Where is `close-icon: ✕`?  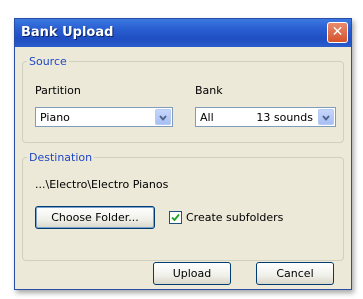
close-icon: ✕ is located at coordinates (337, 32).